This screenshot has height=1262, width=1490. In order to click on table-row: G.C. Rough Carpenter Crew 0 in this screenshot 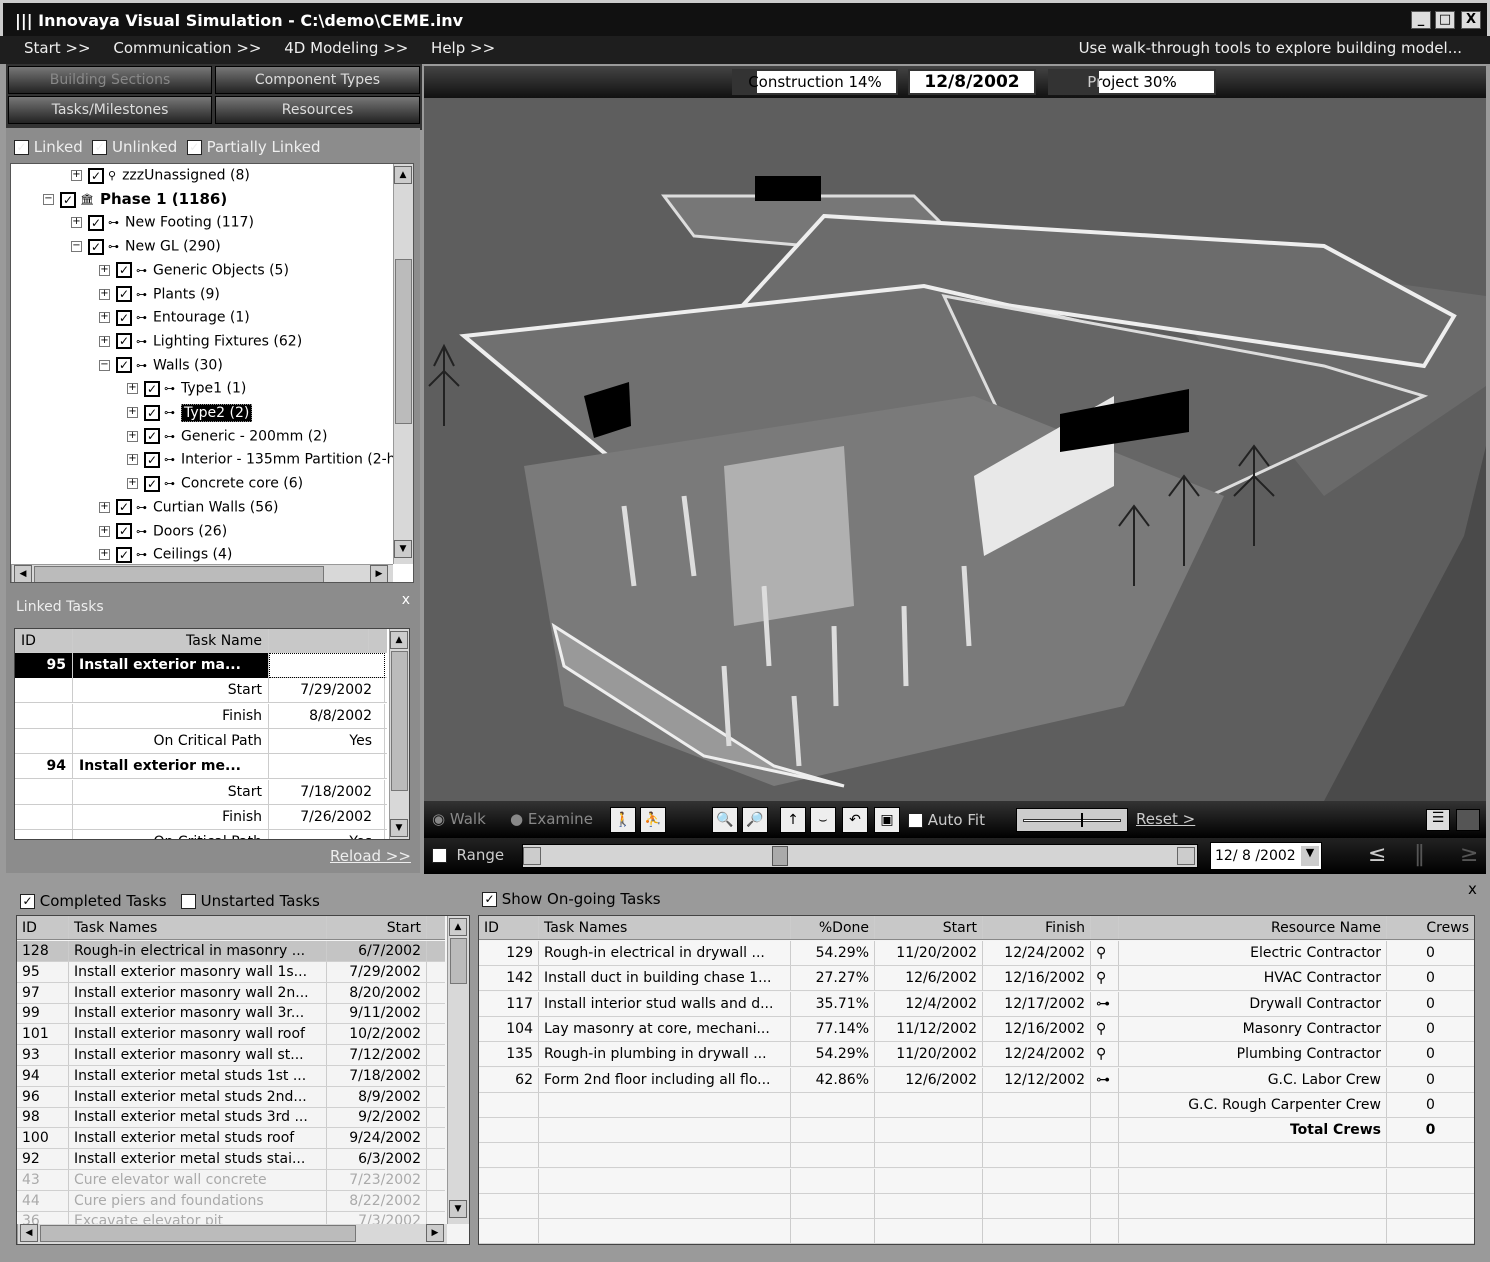, I will do `click(976, 1105)`.